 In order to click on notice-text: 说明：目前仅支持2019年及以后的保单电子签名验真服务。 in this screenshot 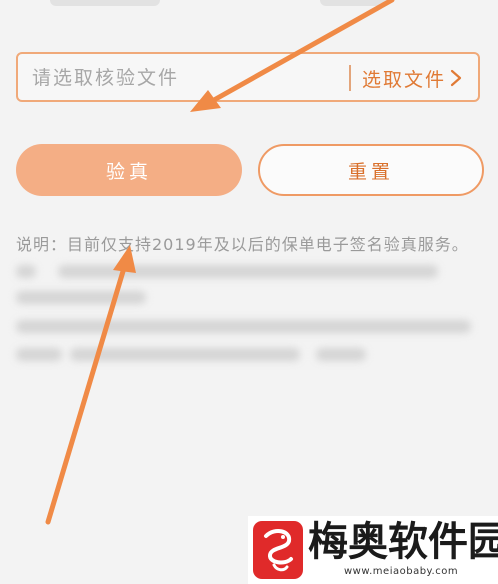, I will do `click(242, 244)`.